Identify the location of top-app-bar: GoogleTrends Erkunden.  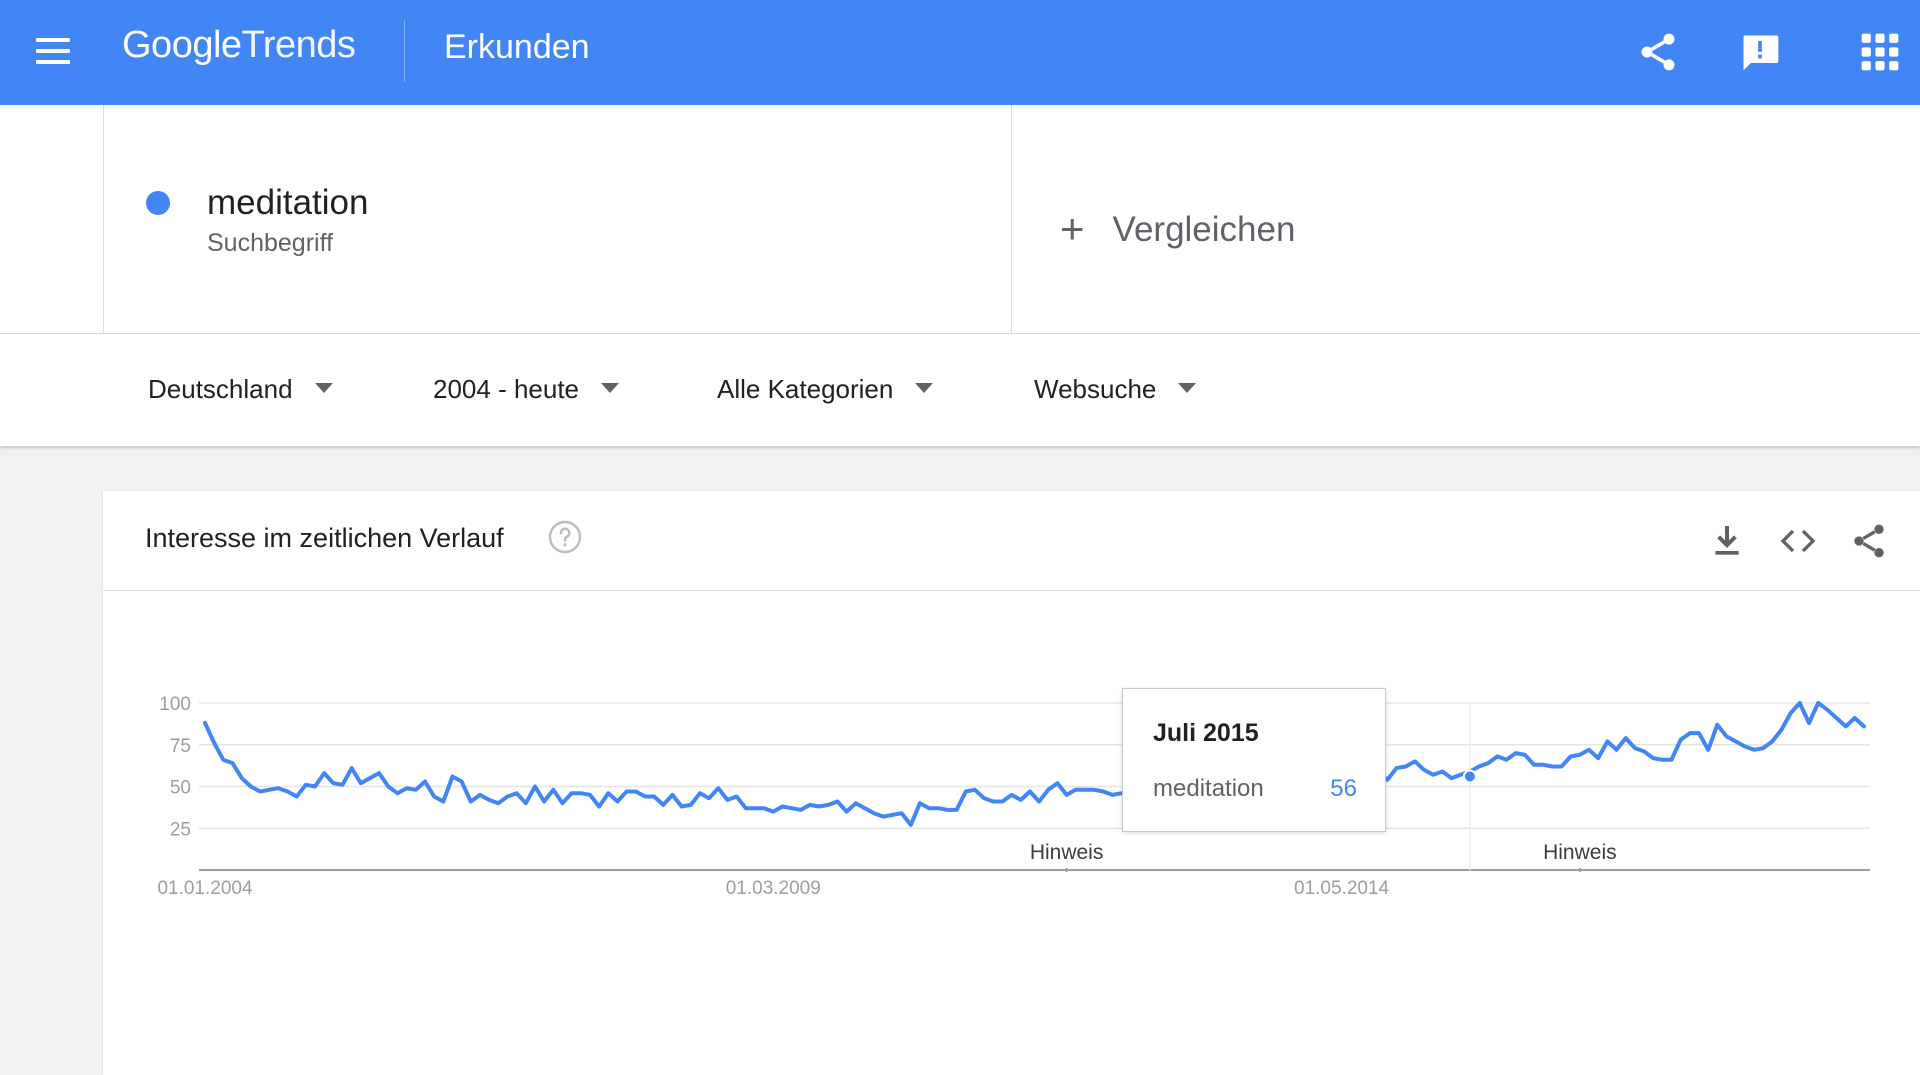
(960, 52).